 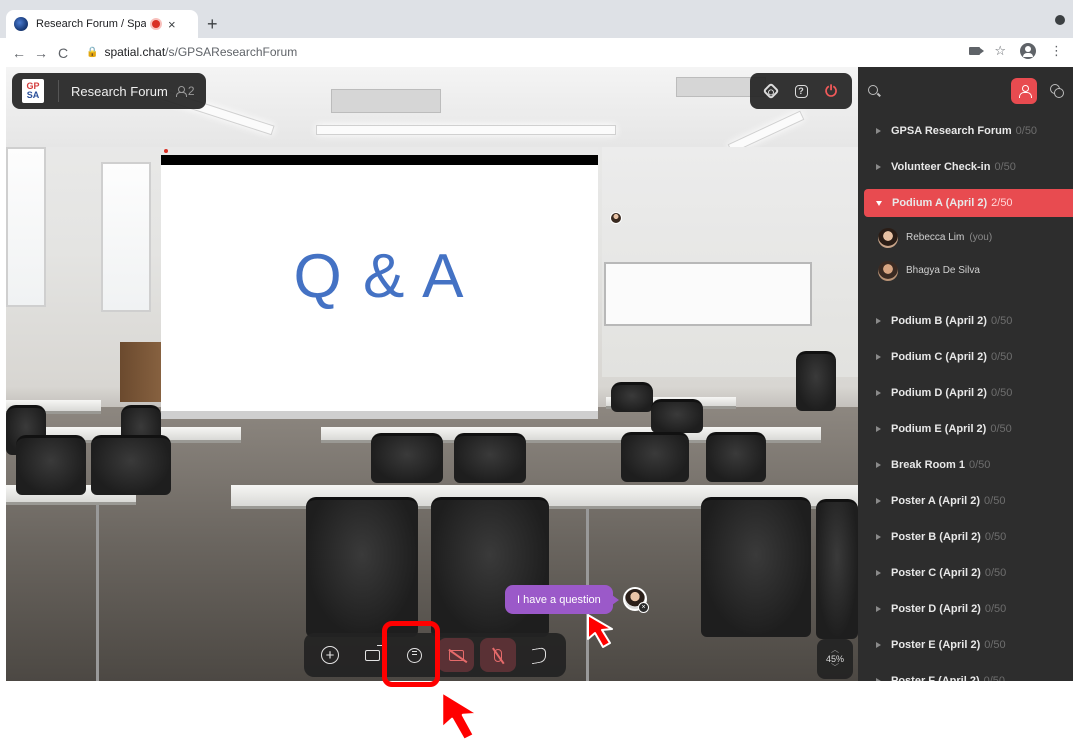 I want to click on room-item: Poster F (April 2) 0/50, so click(x=965, y=672).